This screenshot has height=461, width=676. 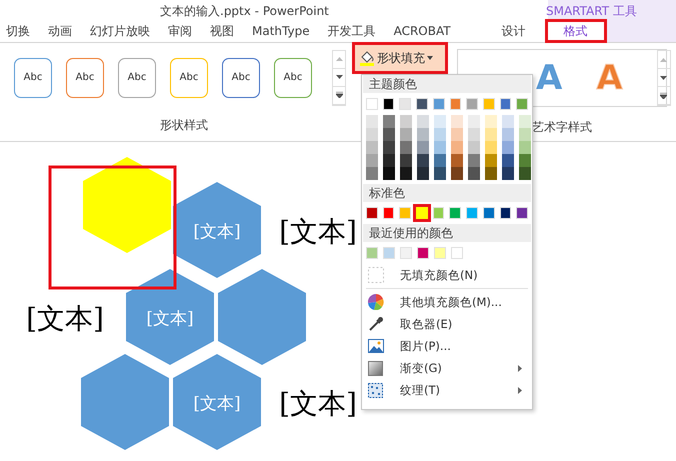 What do you see at coordinates (400, 58) in the screenshot?
I see `shape-fill-button: 形状填充` at bounding box center [400, 58].